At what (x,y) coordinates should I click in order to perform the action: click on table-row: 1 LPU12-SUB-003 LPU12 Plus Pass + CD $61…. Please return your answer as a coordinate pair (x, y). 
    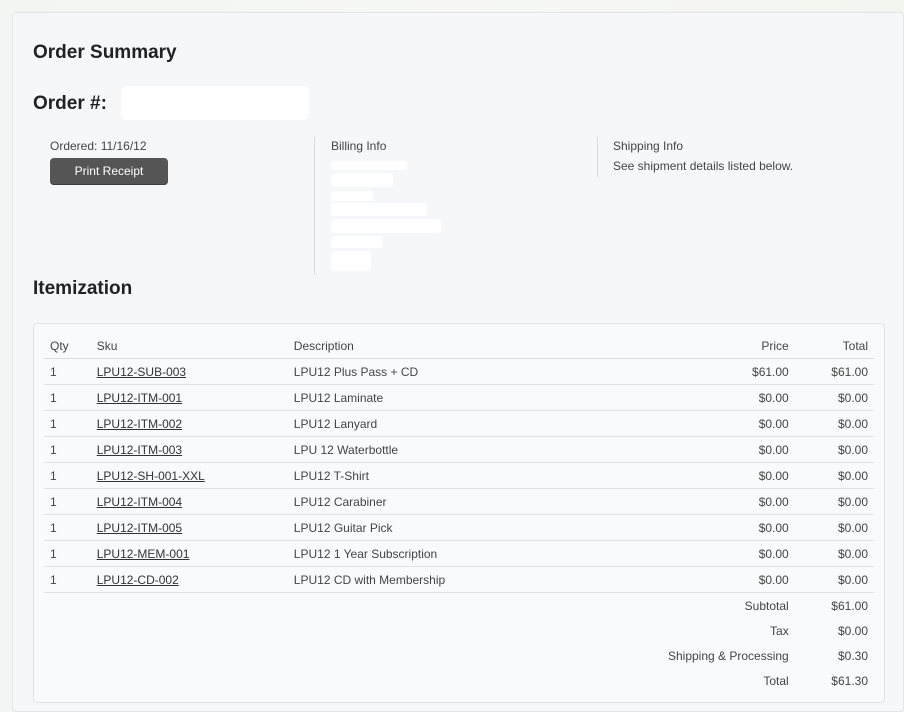
    Looking at the image, I should click on (459, 371).